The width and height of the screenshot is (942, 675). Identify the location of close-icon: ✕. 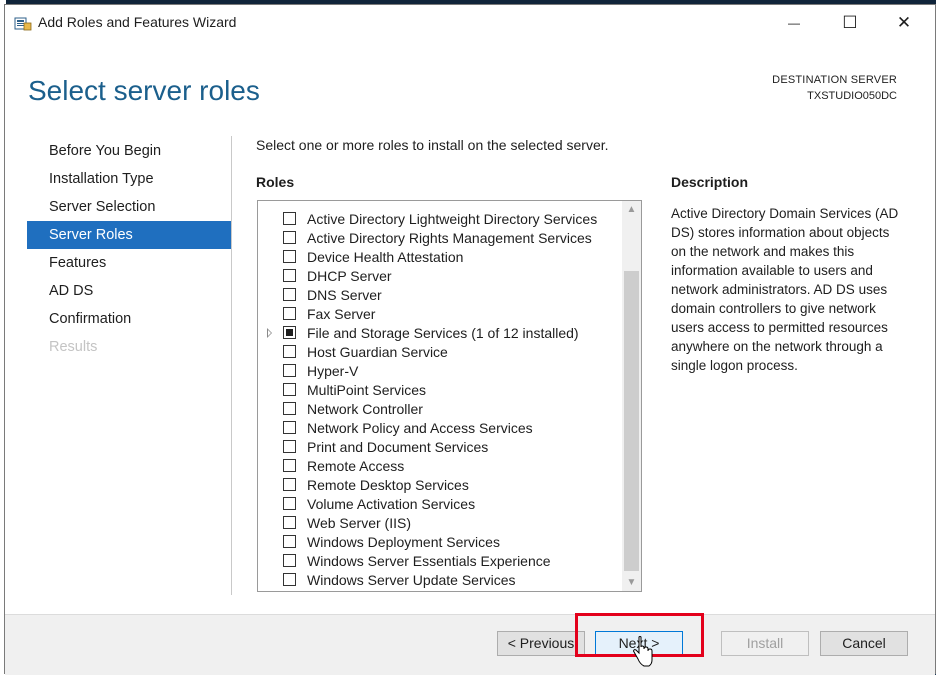
(904, 22).